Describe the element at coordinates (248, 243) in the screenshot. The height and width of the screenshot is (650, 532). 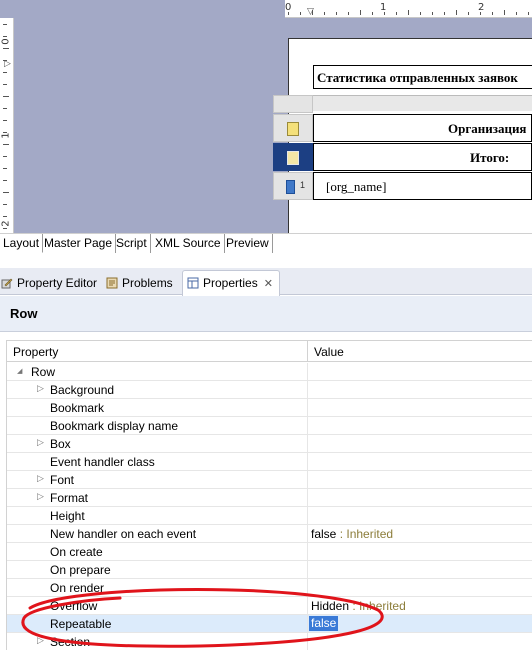
I see `tab-preview: Preview` at that location.